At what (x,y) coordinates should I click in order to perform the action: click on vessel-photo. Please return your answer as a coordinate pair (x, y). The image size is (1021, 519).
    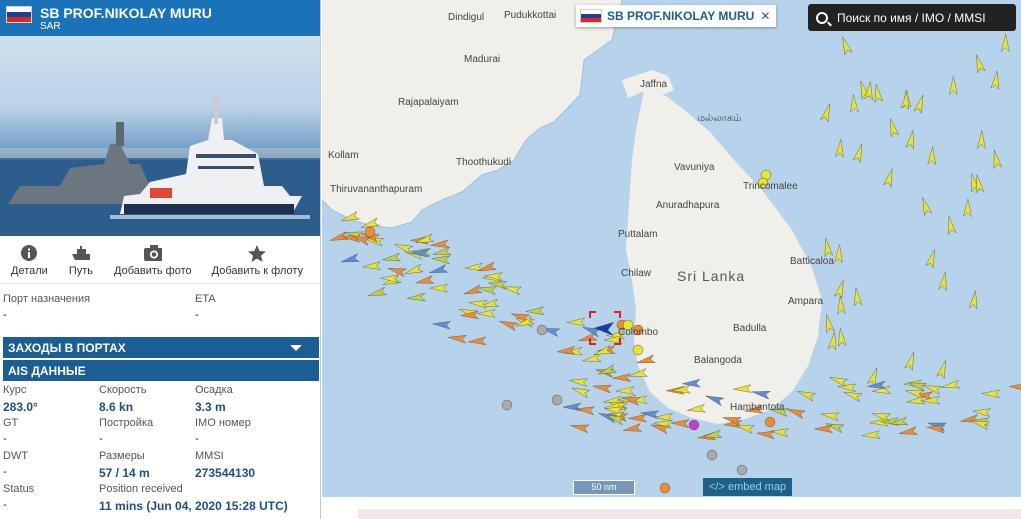
    Looking at the image, I should click on (160, 136).